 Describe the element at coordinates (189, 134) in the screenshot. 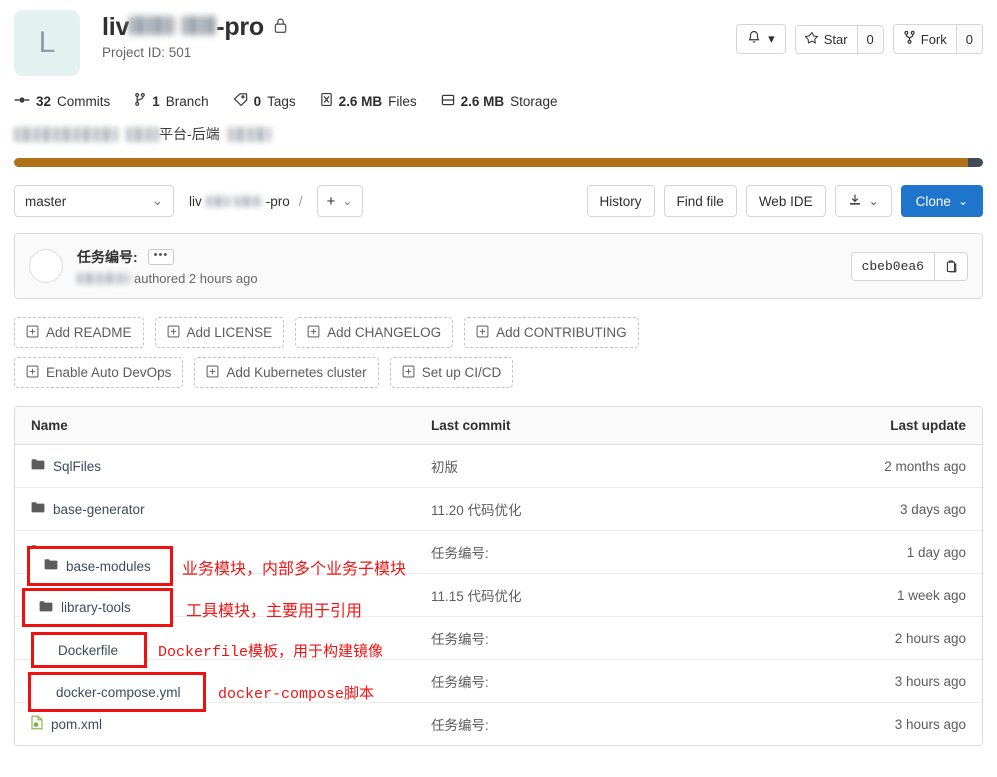

I see `project-description-text: 平台-后端` at that location.